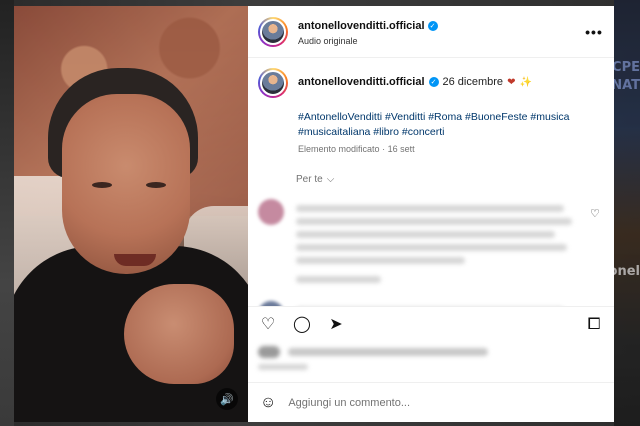 The height and width of the screenshot is (426, 640). I want to click on comment-like-icon: ♡, so click(596, 213).